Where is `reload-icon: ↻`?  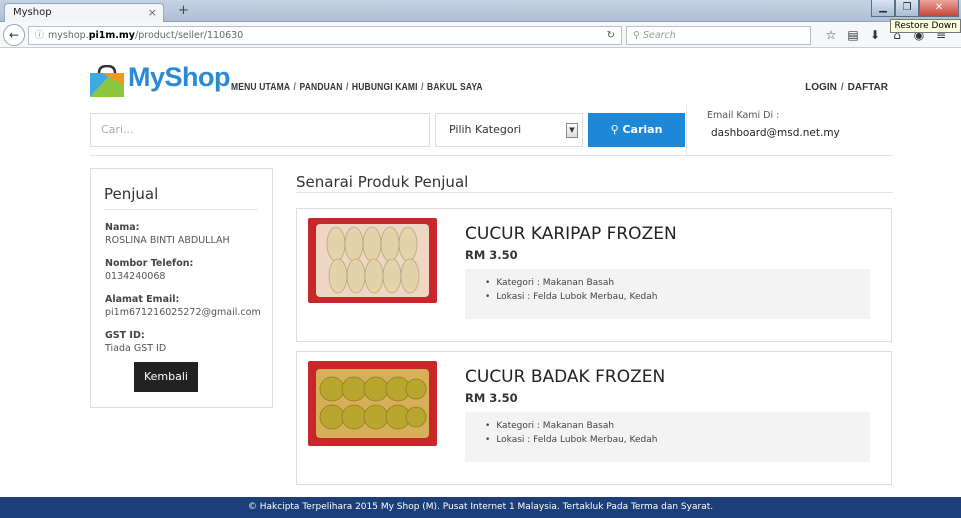 reload-icon: ↻ is located at coordinates (611, 35).